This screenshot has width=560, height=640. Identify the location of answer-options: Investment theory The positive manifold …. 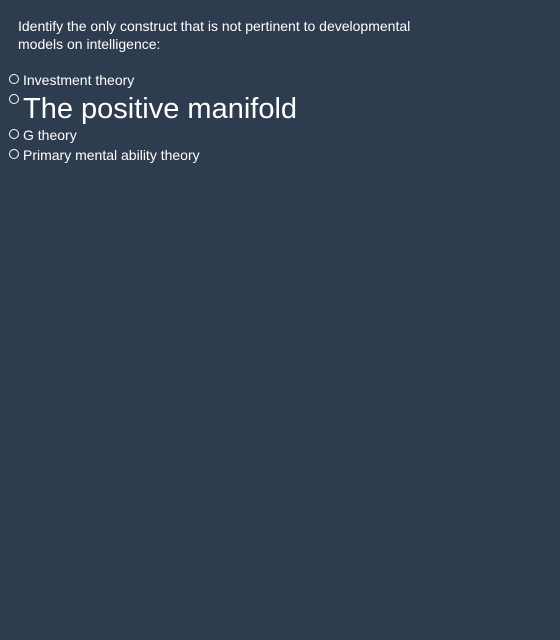
(278, 118).